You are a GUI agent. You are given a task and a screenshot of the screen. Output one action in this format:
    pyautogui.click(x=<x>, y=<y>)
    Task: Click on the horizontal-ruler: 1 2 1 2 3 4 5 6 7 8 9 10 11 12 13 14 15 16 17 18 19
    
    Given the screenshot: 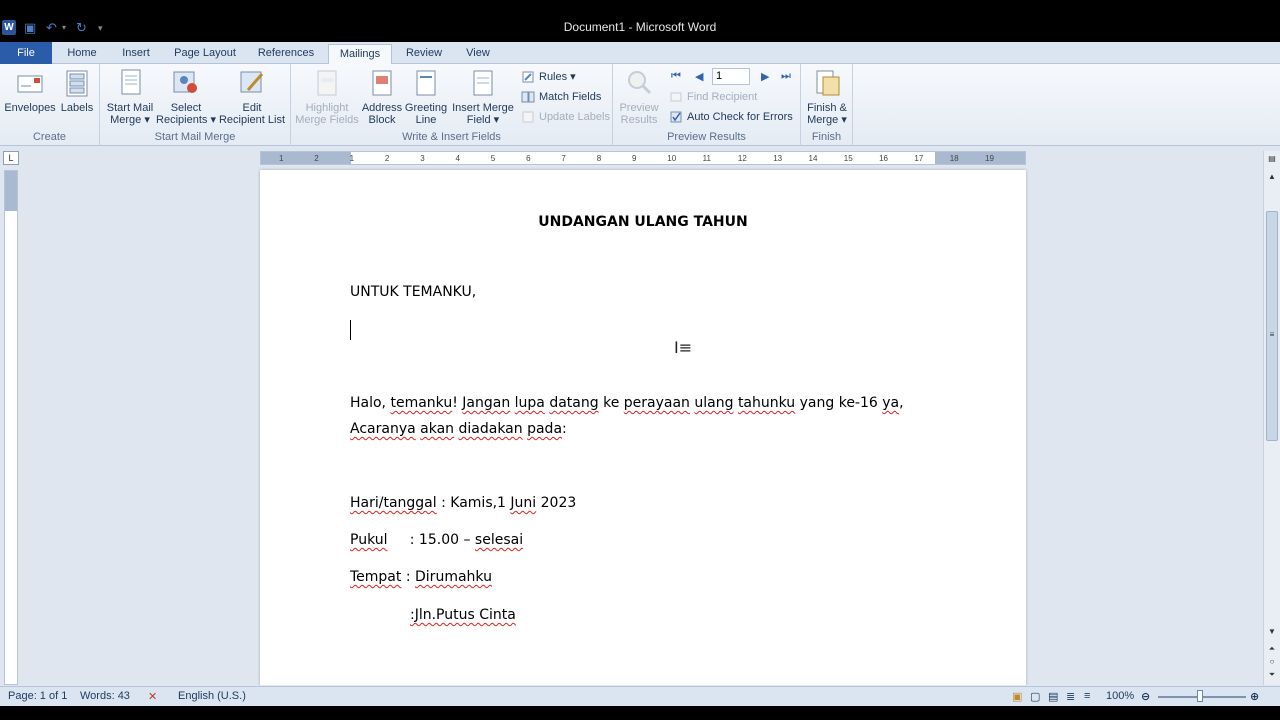 What is the action you would take?
    pyautogui.click(x=643, y=158)
    